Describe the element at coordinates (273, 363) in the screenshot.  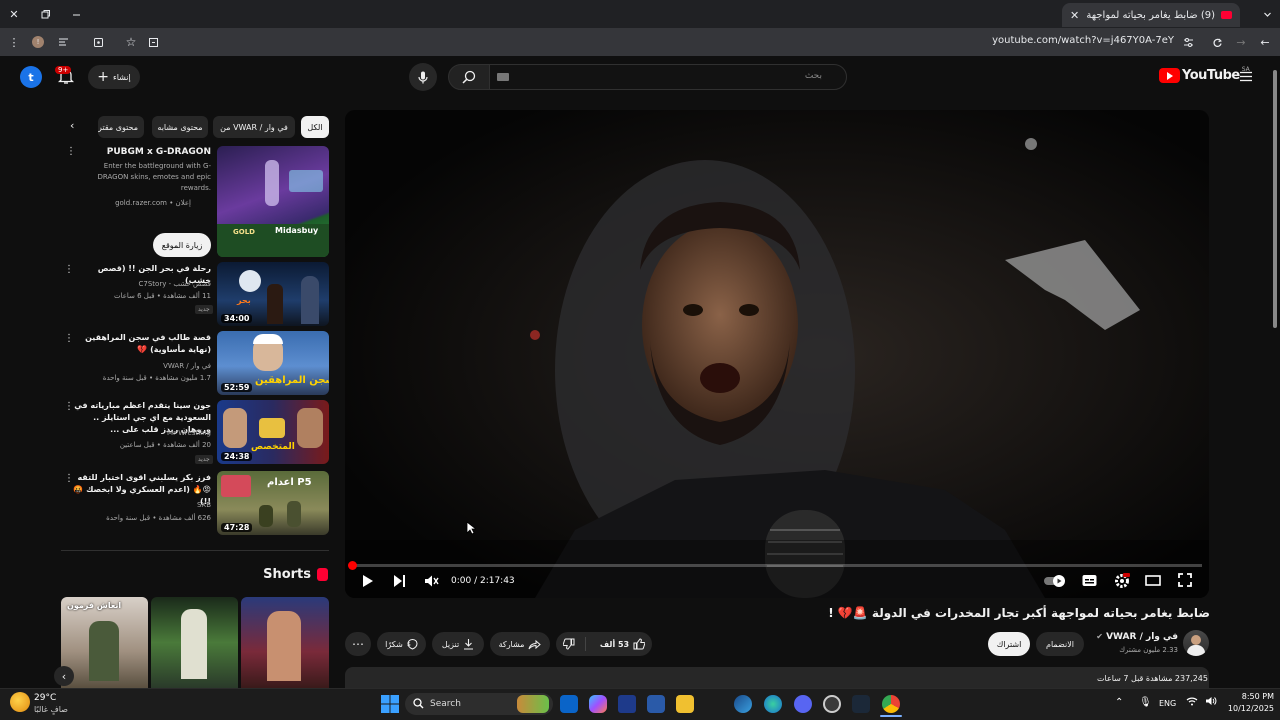
I see `related-thumbnail: سجن المراهقين 52:59` at that location.